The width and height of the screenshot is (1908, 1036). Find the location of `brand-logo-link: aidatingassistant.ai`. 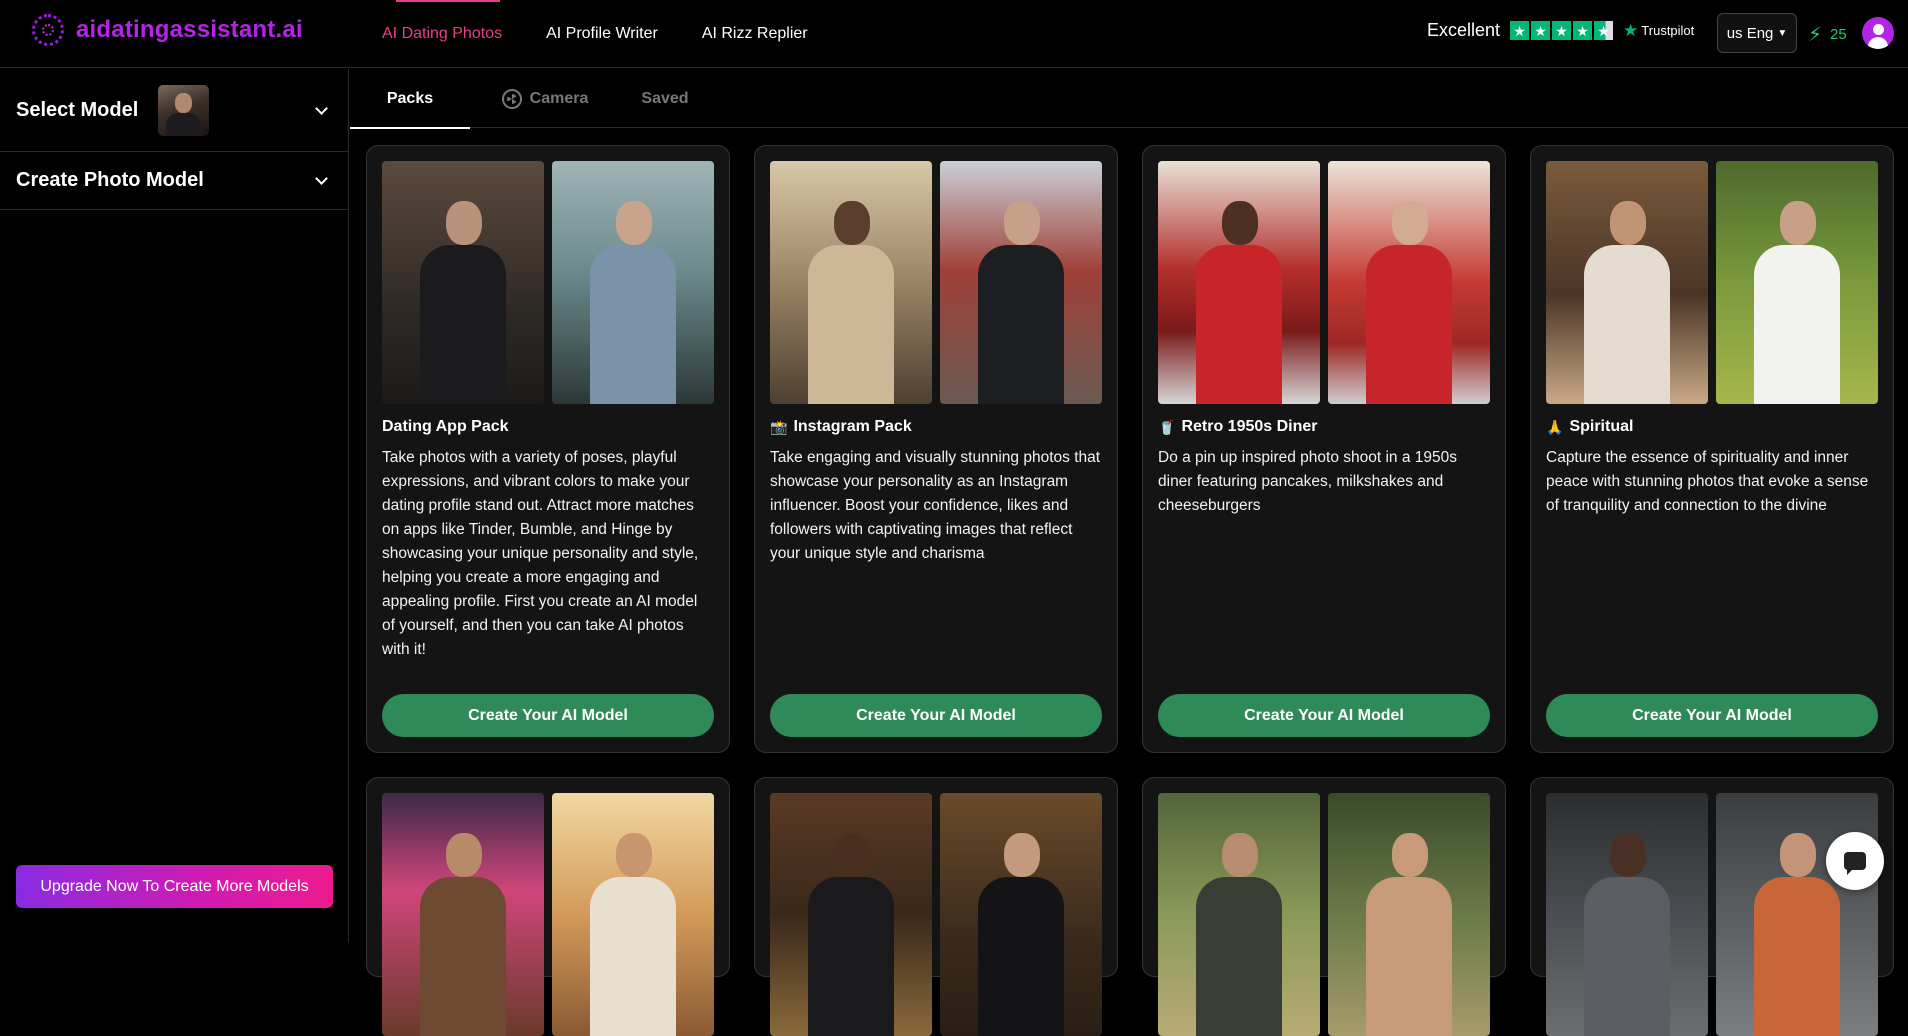

brand-logo-link: aidatingassistant.ai is located at coordinates (167, 30).